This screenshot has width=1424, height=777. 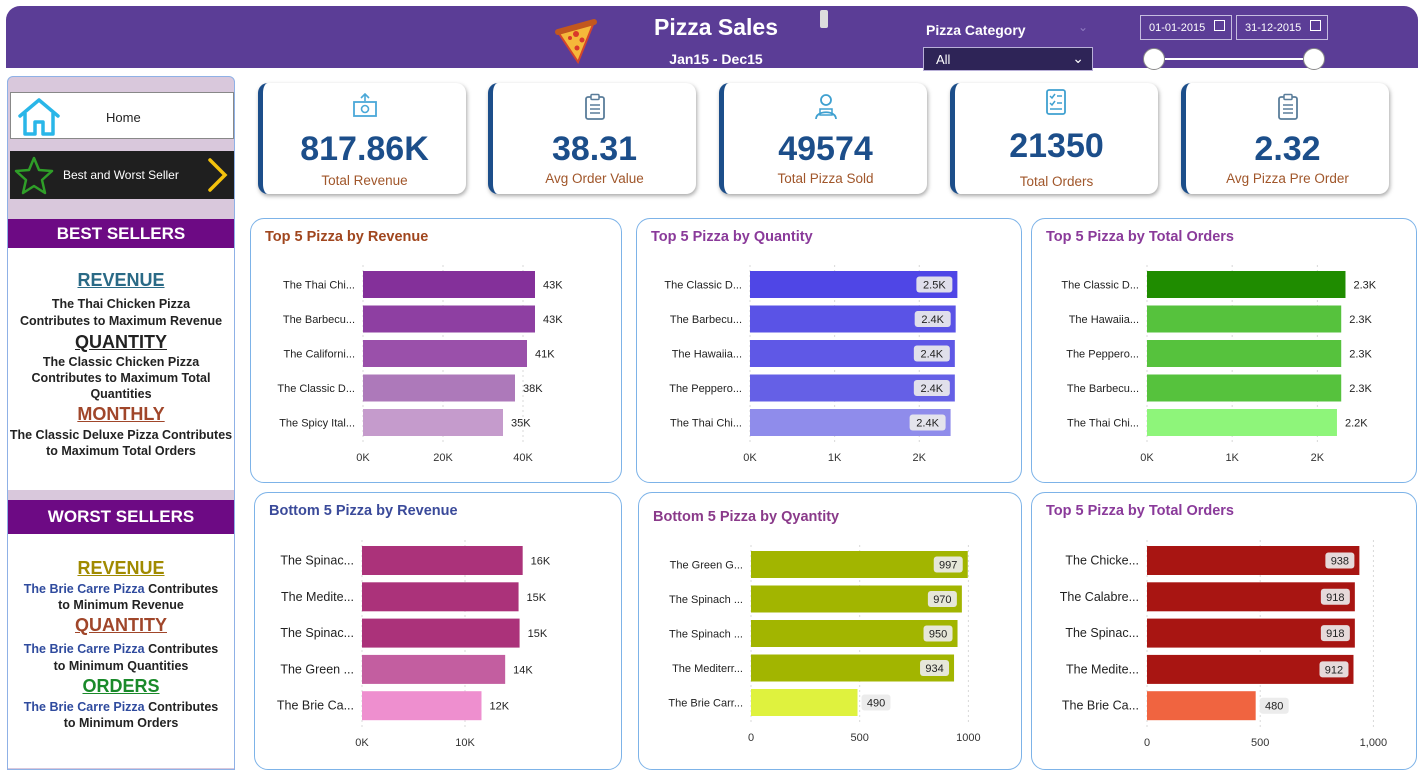 I want to click on data-label: 35K, so click(x=521, y=424).